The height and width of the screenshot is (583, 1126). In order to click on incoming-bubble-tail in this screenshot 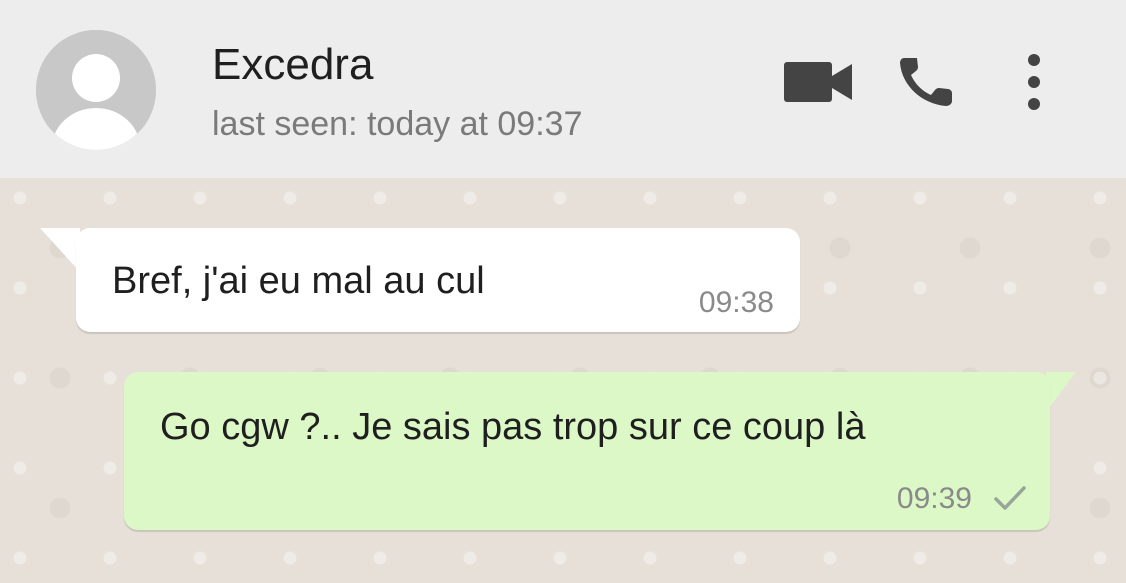, I will do `click(60, 250)`.